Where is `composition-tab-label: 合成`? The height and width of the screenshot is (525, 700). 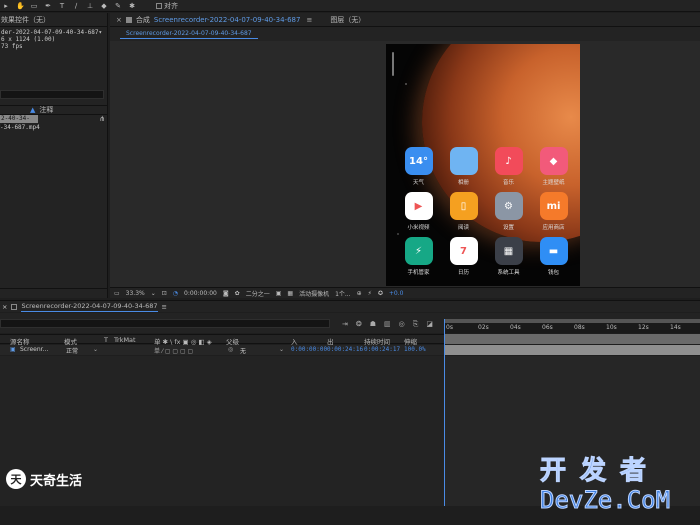
composition-tab-label: 合成 is located at coordinates (143, 20).